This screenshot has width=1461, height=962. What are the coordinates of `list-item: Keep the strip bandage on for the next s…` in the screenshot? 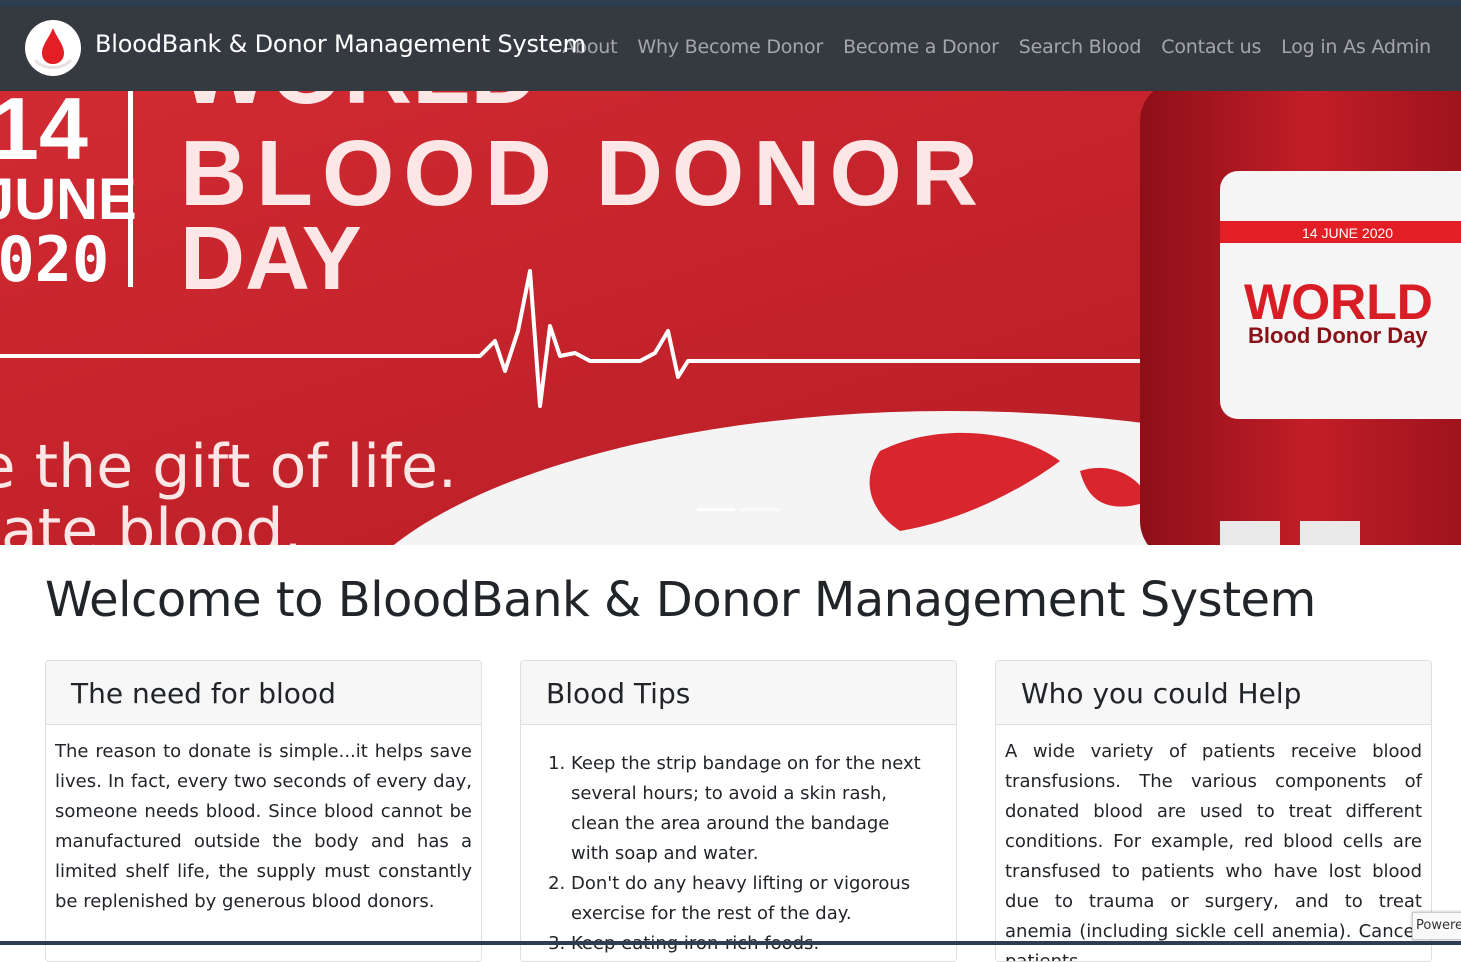 It's located at (759, 809).